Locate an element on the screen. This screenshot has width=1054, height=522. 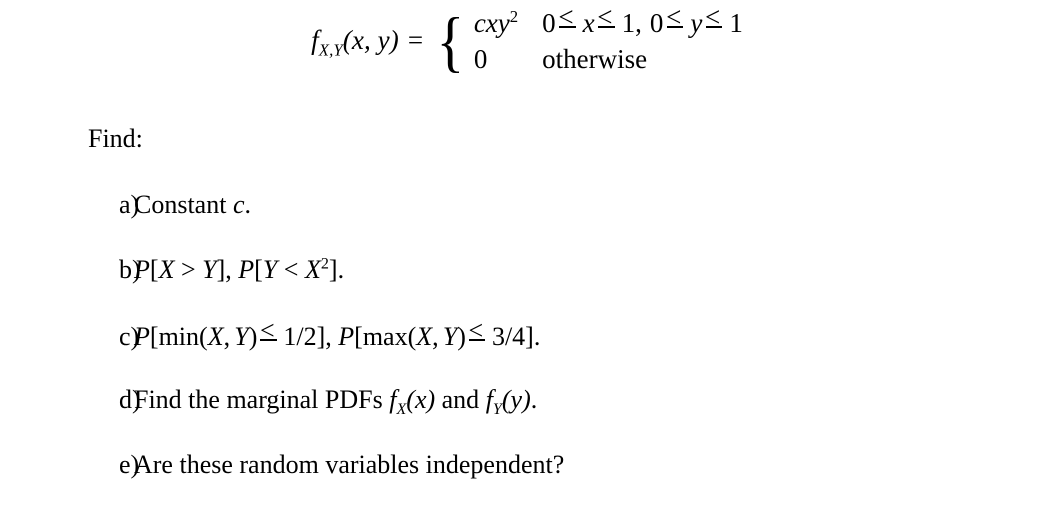
list-item: c) P[min(X,Y)1/2], P[max(X,Y)3/4]. is located at coordinates (558, 350).